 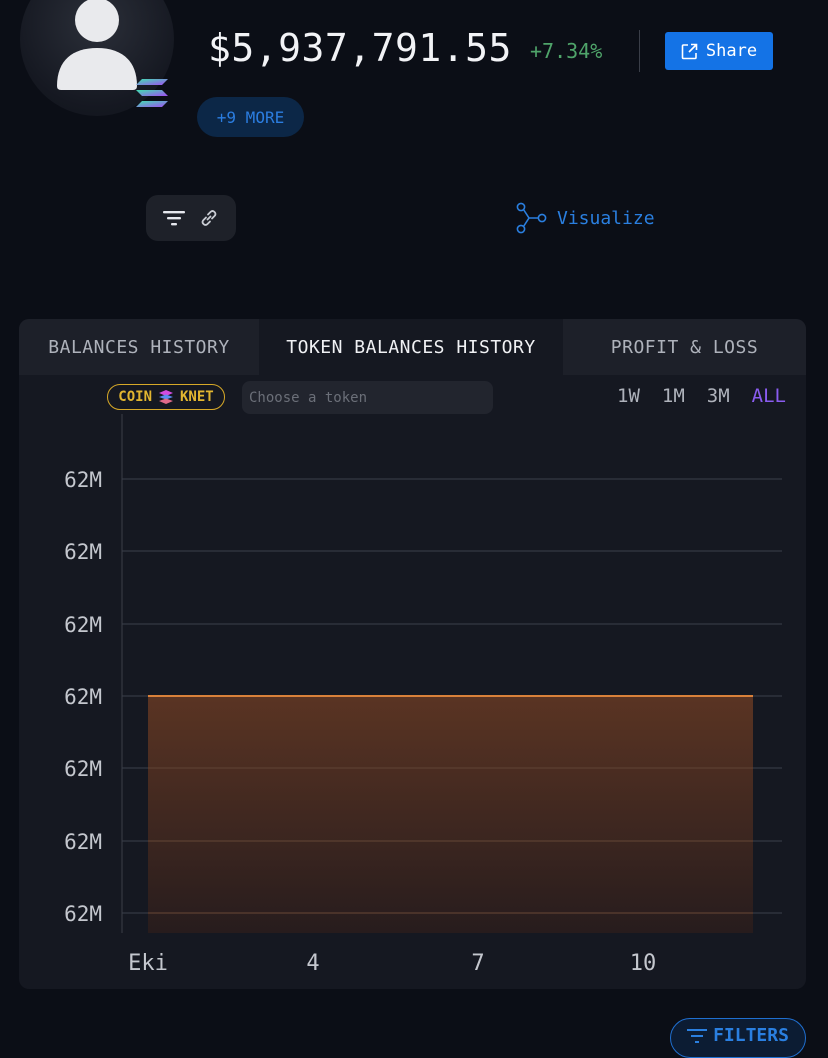 I want to click on x-tick-label: 10, so click(x=643, y=963).